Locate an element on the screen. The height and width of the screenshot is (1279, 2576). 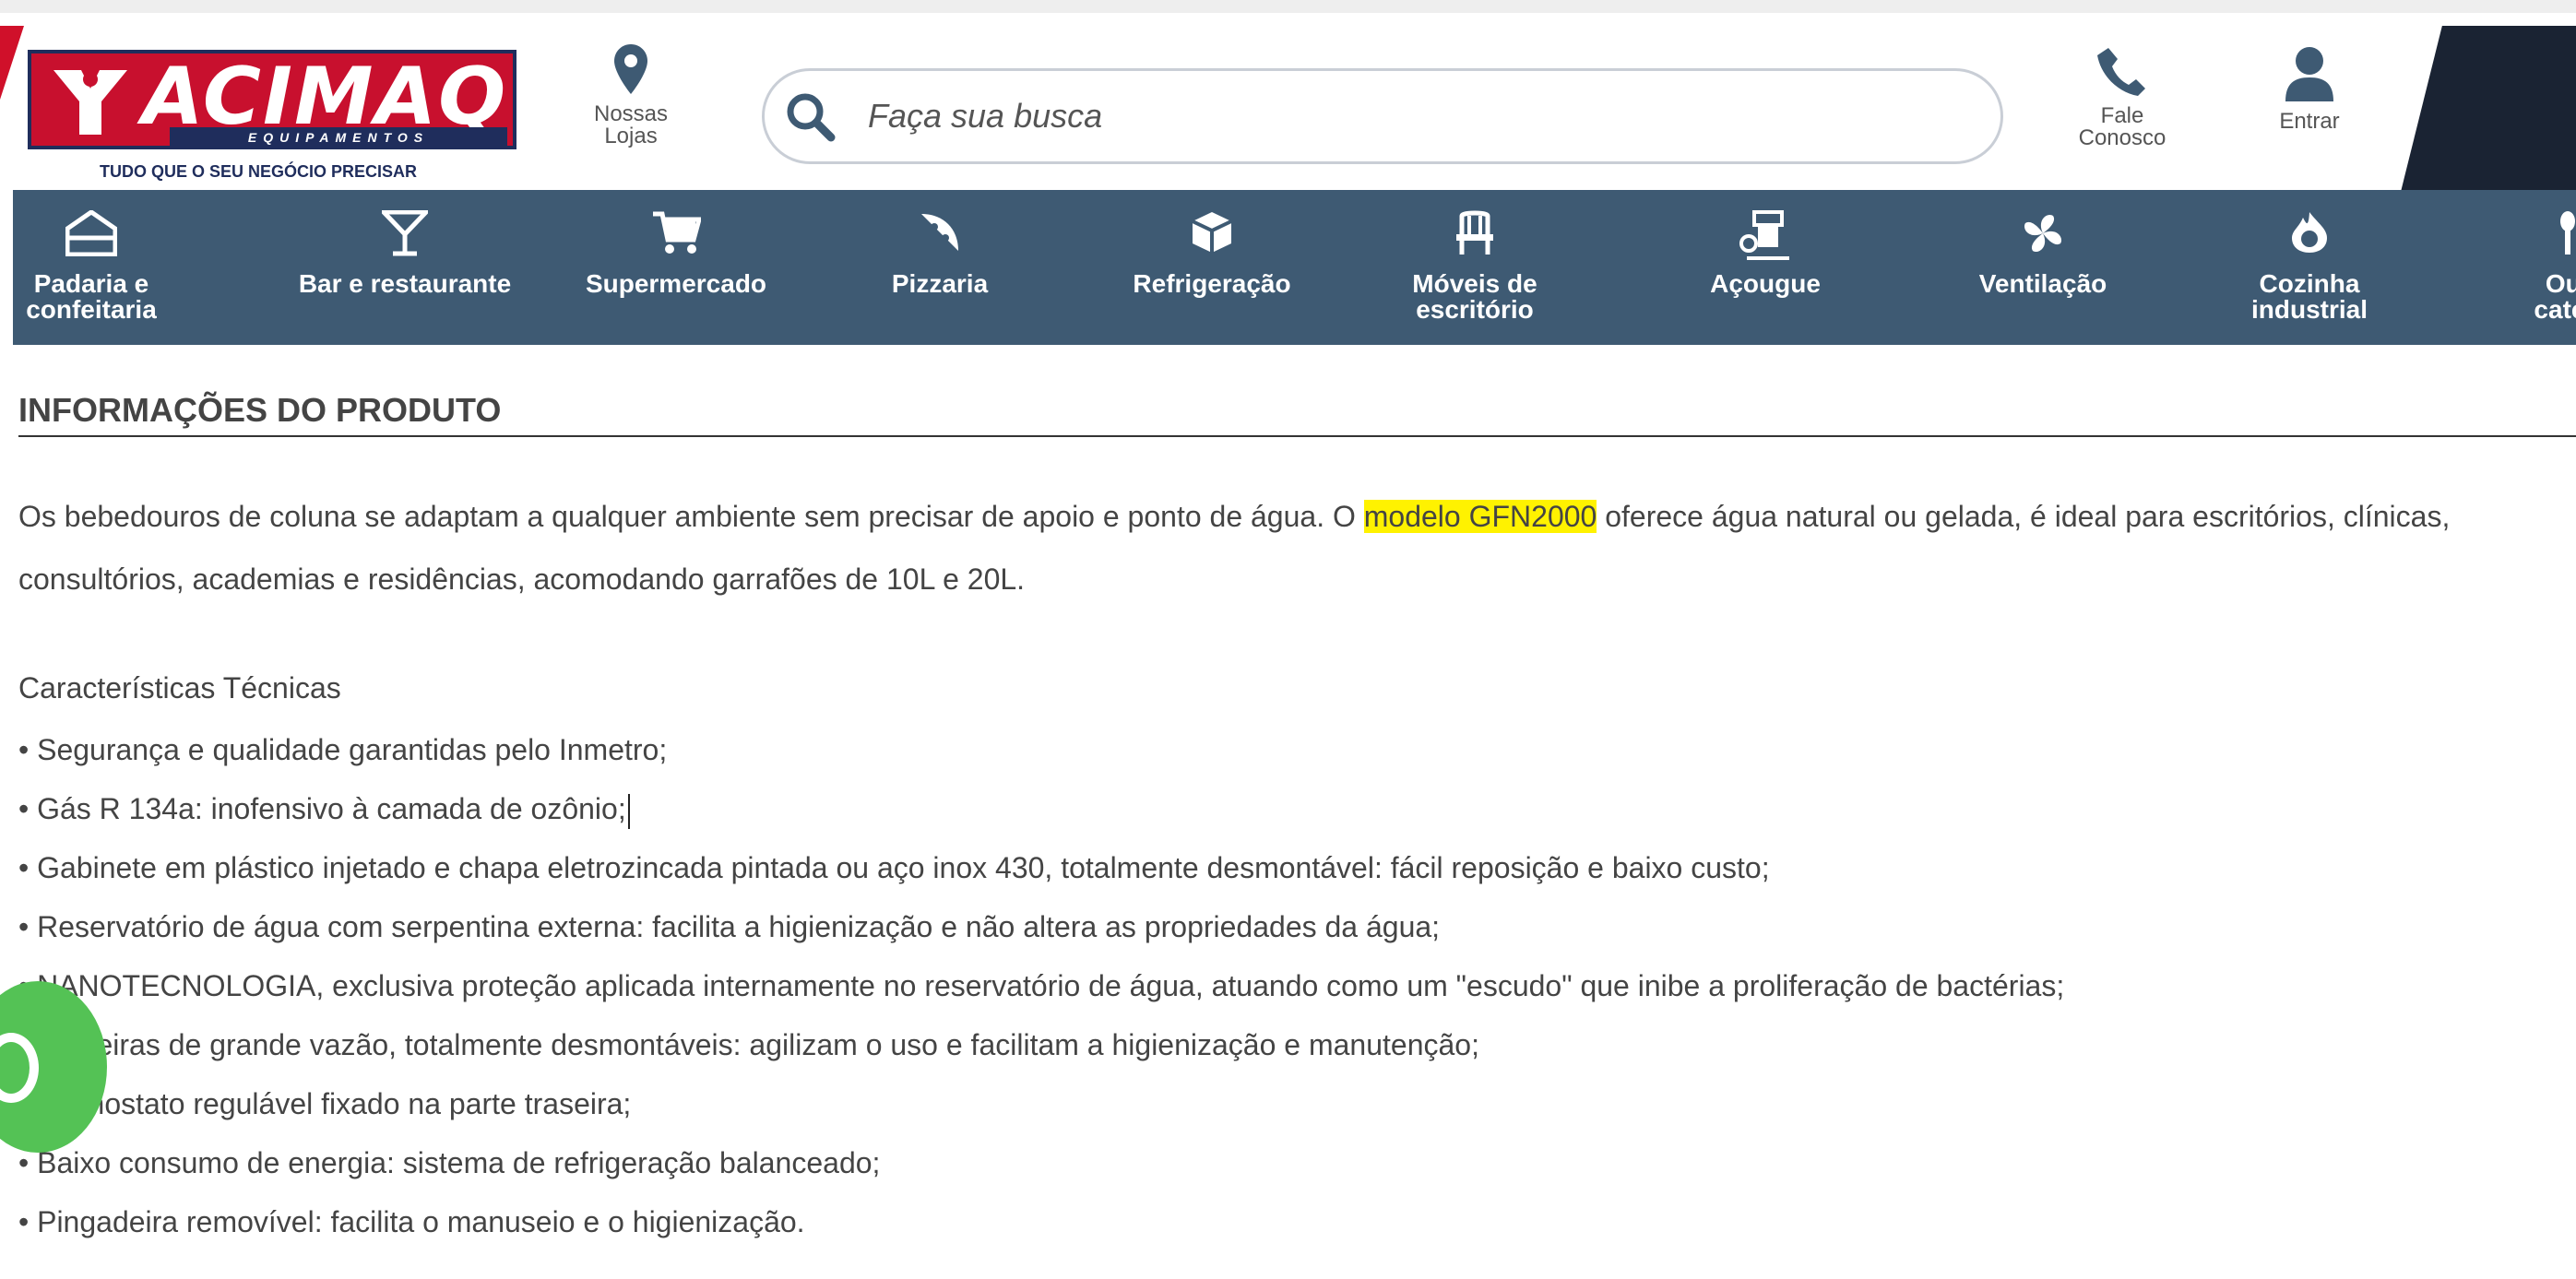
search-icon is located at coordinates (811, 117).